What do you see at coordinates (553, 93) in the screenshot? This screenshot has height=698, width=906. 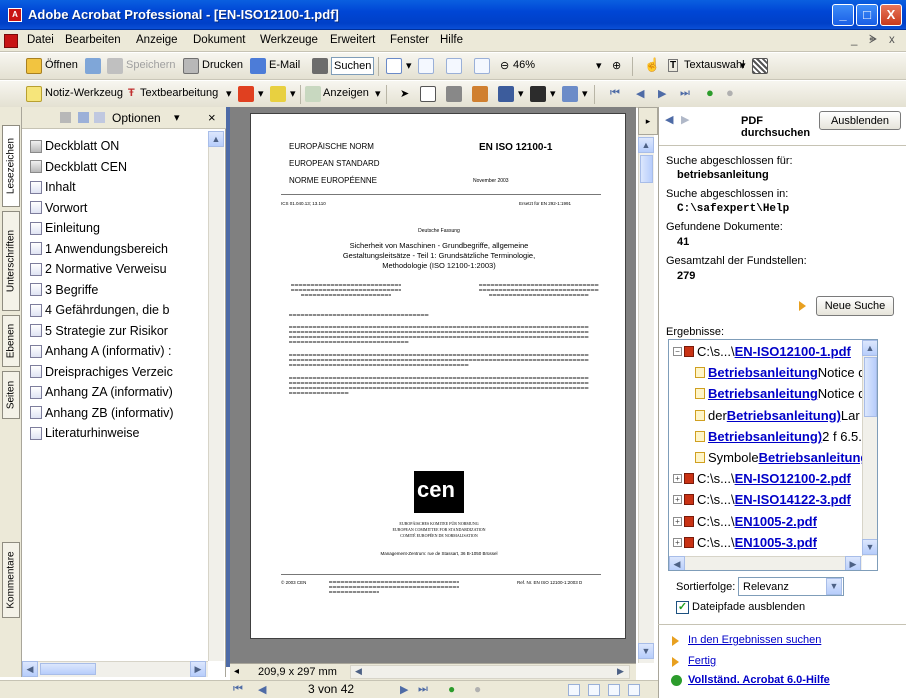 I see `layout-grid-dropdown: ▾` at bounding box center [553, 93].